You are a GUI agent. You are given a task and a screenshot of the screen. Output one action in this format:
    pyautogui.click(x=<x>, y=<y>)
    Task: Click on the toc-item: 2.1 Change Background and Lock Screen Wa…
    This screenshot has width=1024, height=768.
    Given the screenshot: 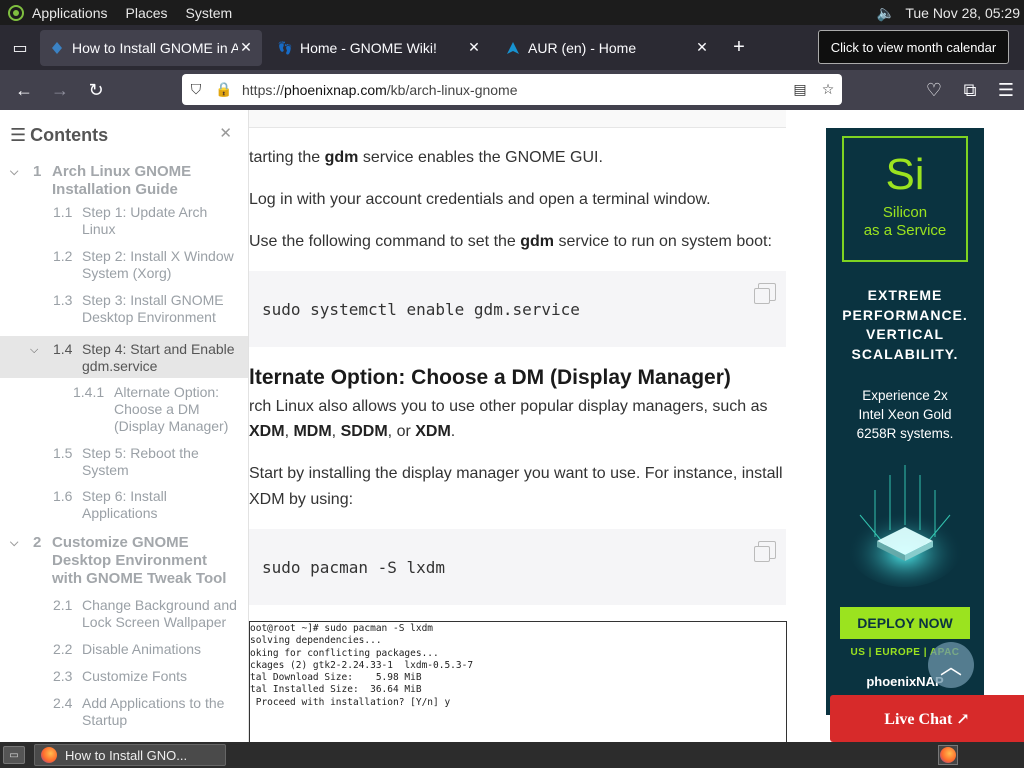 What is the action you would take?
    pyautogui.click(x=124, y=619)
    